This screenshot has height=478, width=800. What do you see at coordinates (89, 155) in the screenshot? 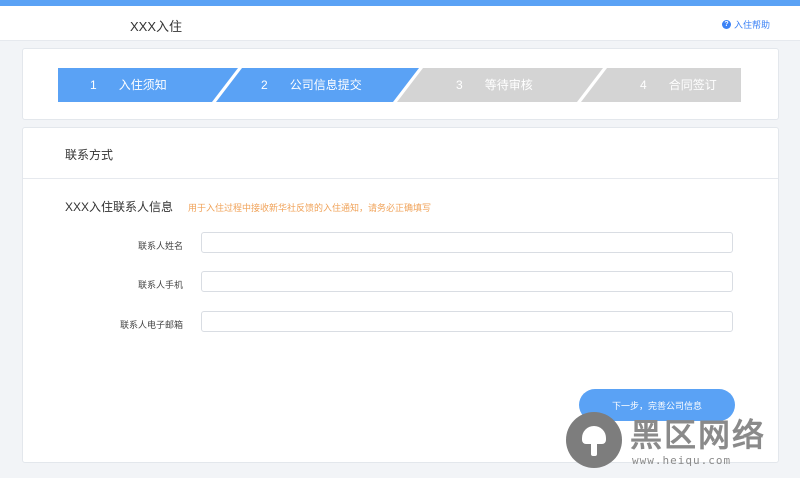
I see `section-title: 联系方式` at bounding box center [89, 155].